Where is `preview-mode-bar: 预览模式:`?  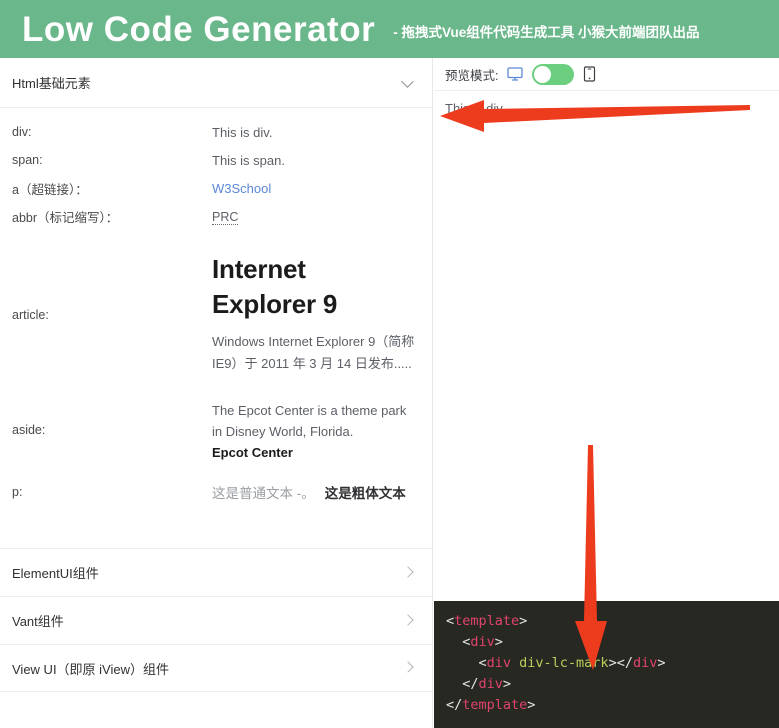
preview-mode-bar: 预览模式: is located at coordinates (606, 74).